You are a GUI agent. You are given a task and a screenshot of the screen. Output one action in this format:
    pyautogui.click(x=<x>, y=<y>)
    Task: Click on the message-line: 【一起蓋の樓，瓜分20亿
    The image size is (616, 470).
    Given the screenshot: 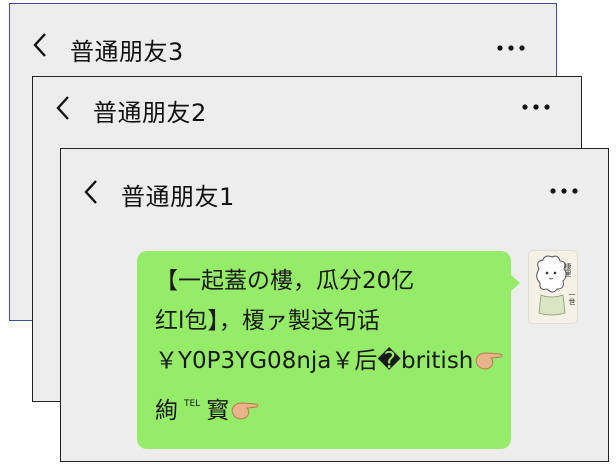 What is the action you would take?
    pyautogui.click(x=285, y=281)
    